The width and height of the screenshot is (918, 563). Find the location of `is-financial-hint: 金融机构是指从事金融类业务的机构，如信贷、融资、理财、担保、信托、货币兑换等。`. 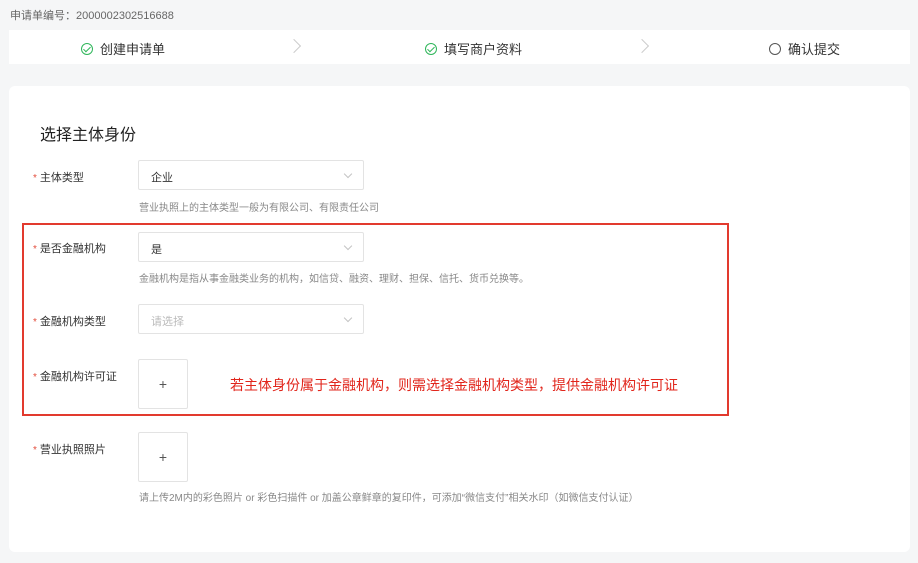

is-financial-hint: 金融机构是指从事金融类业务的机构，如信贷、融资、理财、担保、信托、货币兑换等。 is located at coordinates (334, 279).